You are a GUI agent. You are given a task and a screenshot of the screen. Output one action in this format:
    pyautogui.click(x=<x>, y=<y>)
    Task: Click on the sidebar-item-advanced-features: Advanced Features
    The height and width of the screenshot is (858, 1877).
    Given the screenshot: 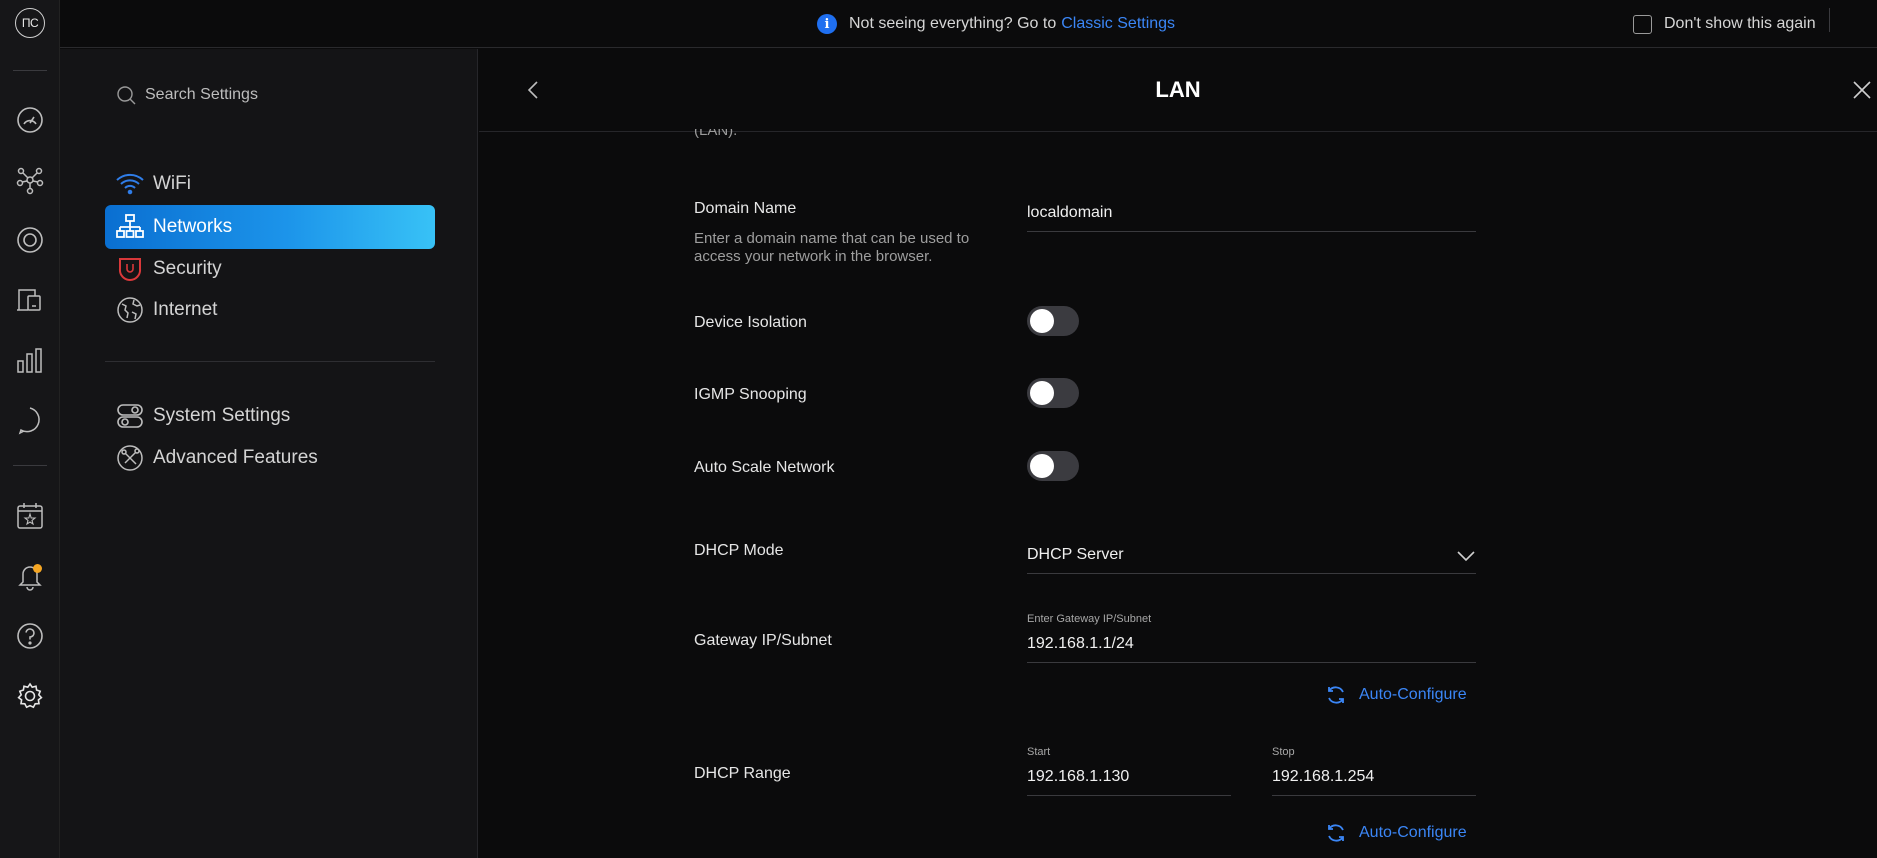 What is the action you would take?
    pyautogui.click(x=270, y=458)
    